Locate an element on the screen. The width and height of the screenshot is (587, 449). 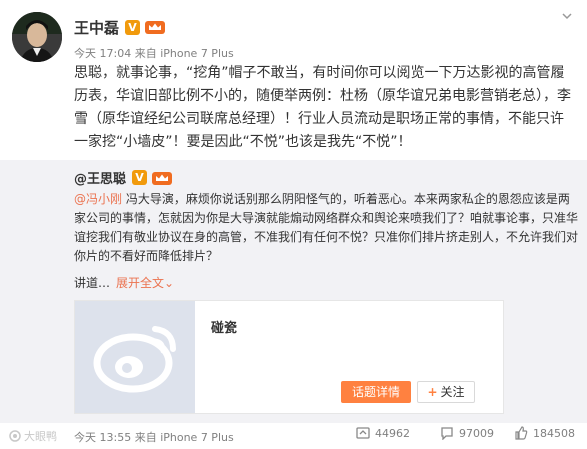
weibo-logo-icon is located at coordinates (135, 357).